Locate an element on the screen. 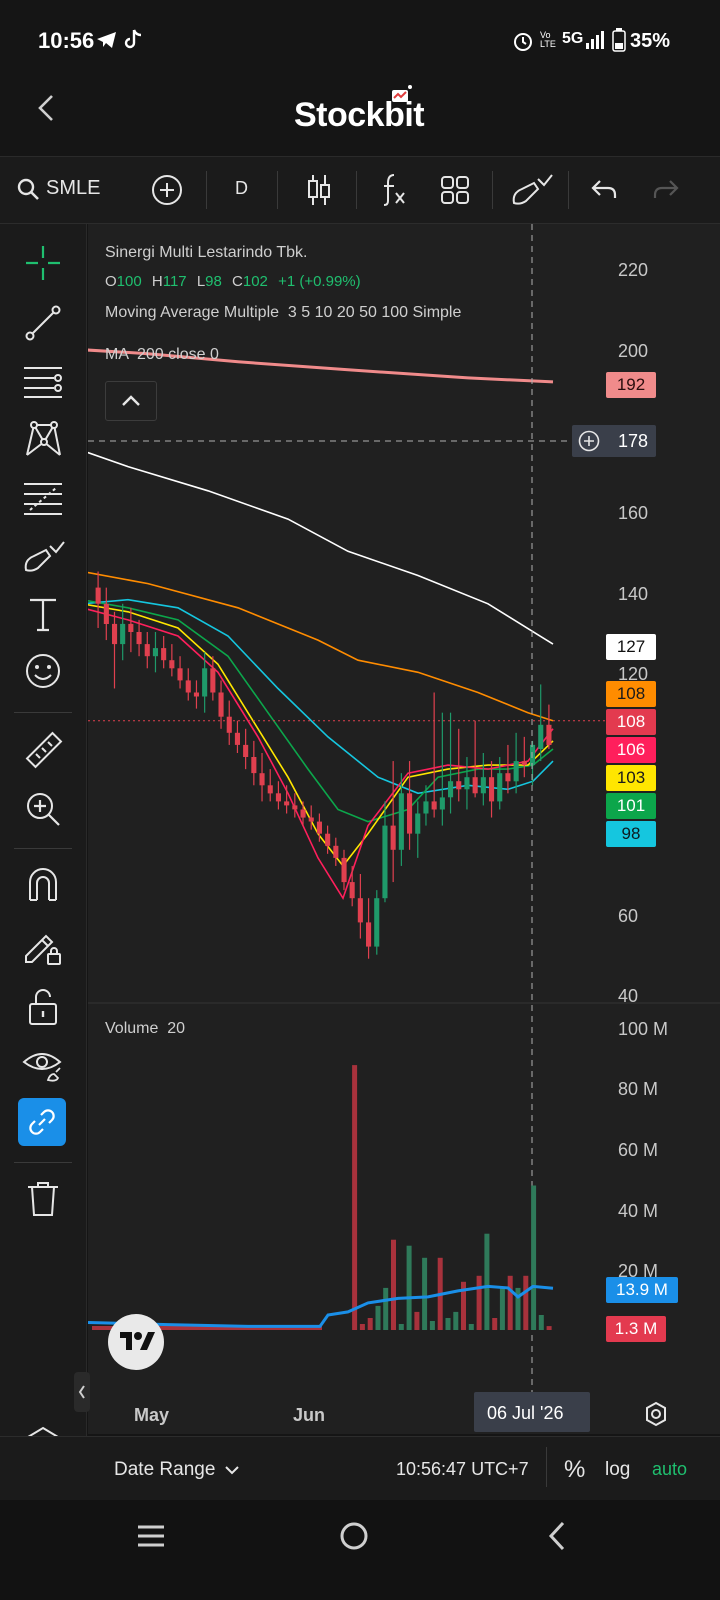  recent-apps-icon is located at coordinates (151, 1536).